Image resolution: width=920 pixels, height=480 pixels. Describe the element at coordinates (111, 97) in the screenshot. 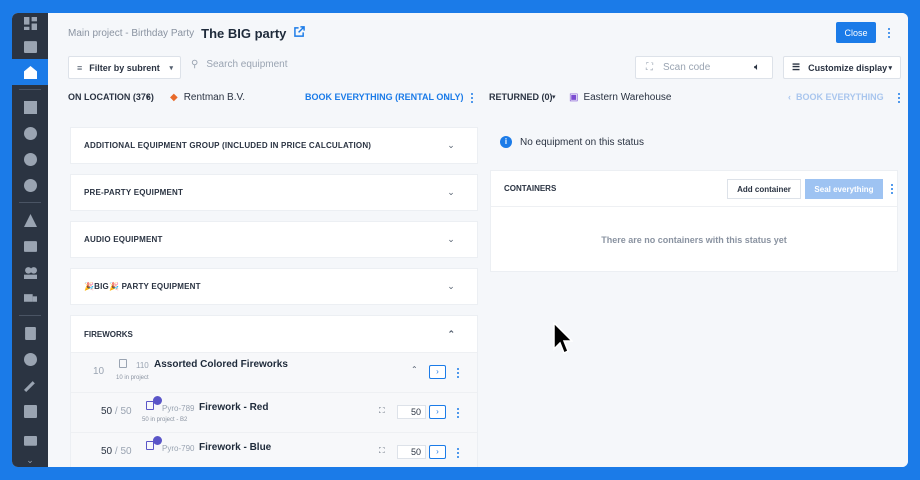

I see `left-status-select: ON LOCATION (376)` at that location.